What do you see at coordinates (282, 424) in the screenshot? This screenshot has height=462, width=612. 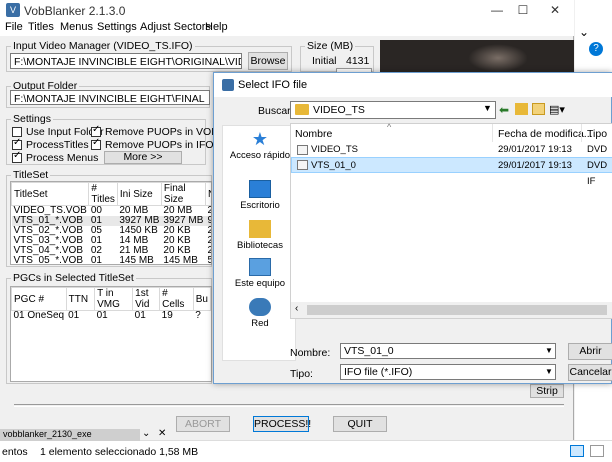 I see `process-button: PROCESS!!` at bounding box center [282, 424].